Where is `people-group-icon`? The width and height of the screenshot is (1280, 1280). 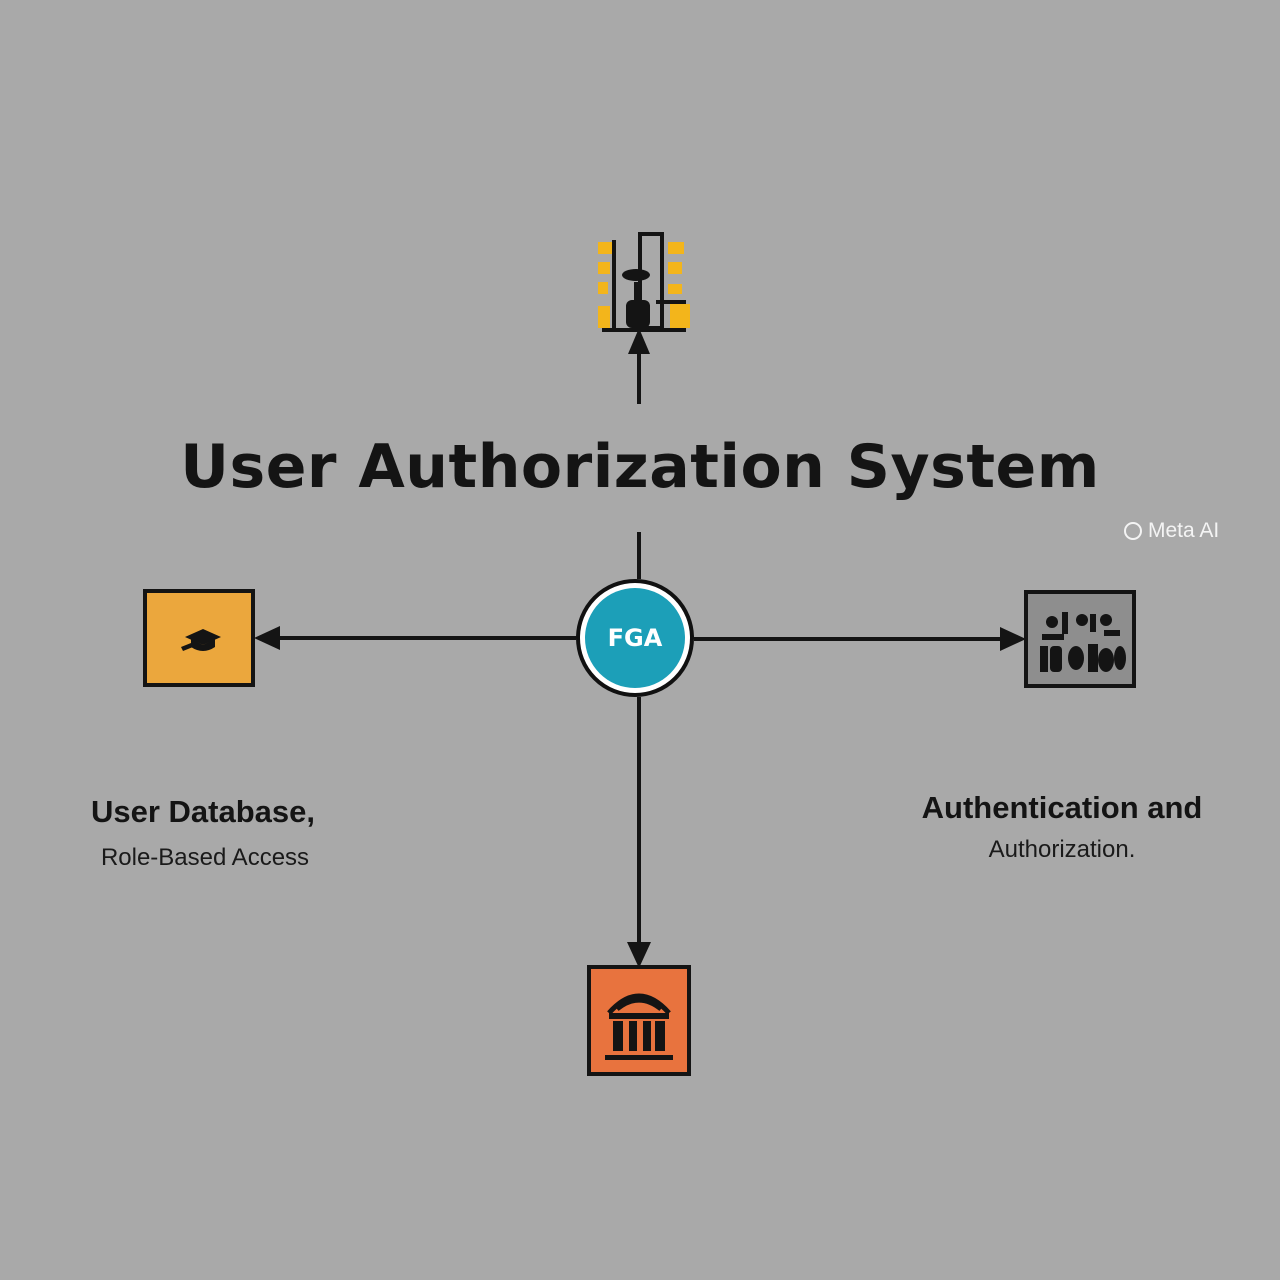 people-group-icon is located at coordinates (1083, 642).